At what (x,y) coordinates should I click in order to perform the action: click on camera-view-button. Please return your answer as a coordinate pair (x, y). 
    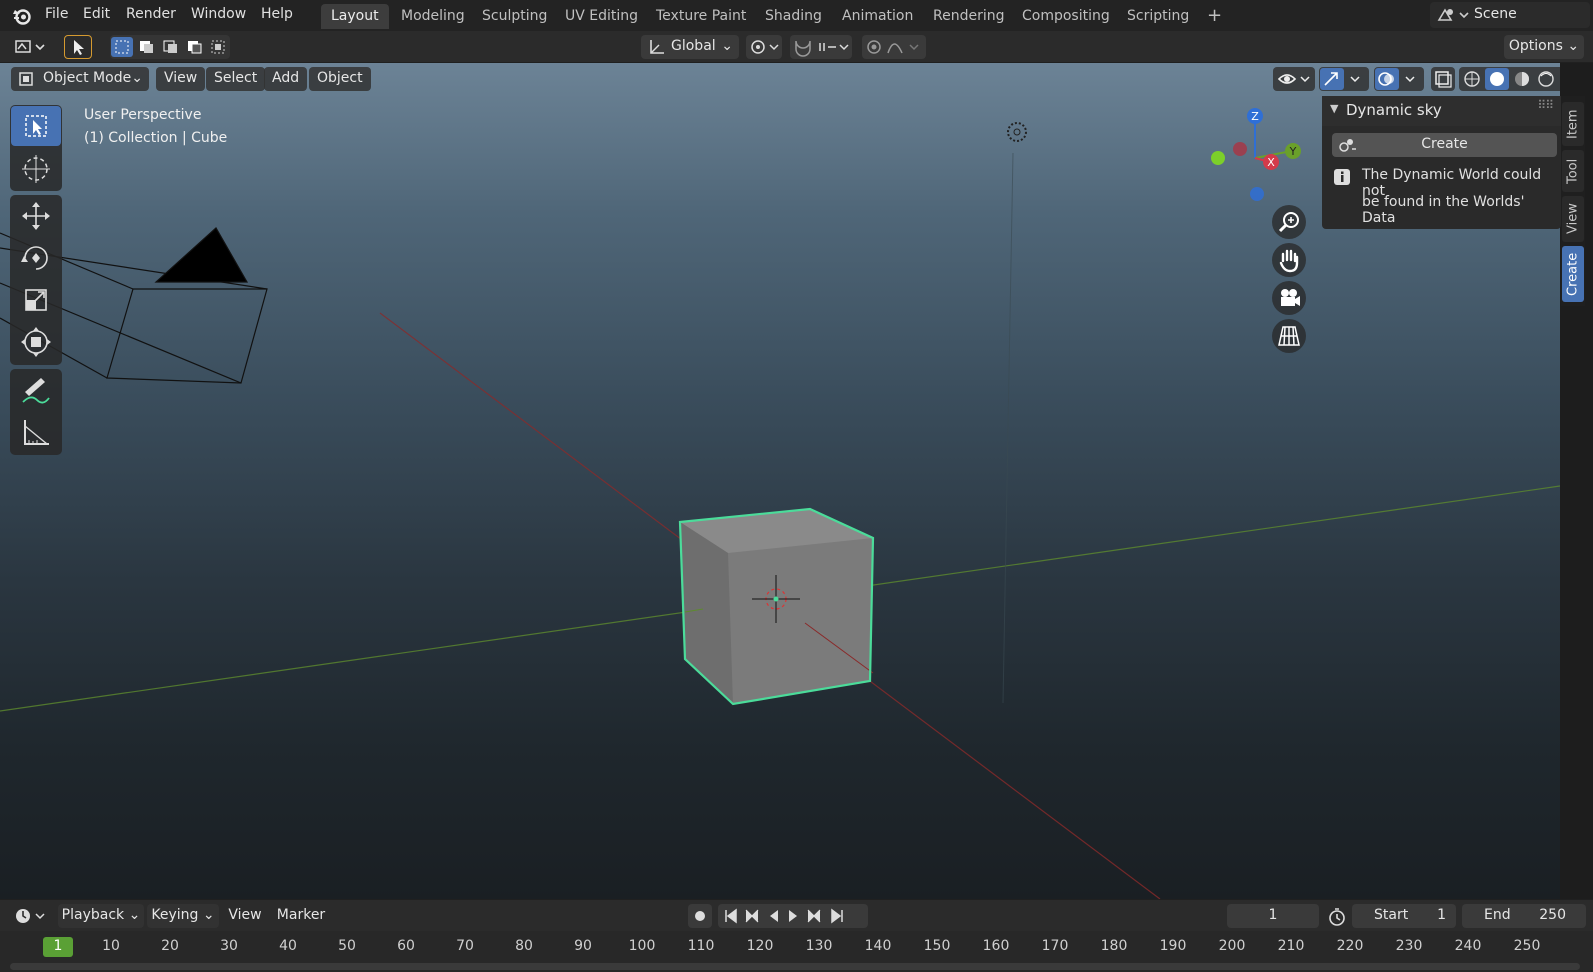
    Looking at the image, I should click on (1289, 298).